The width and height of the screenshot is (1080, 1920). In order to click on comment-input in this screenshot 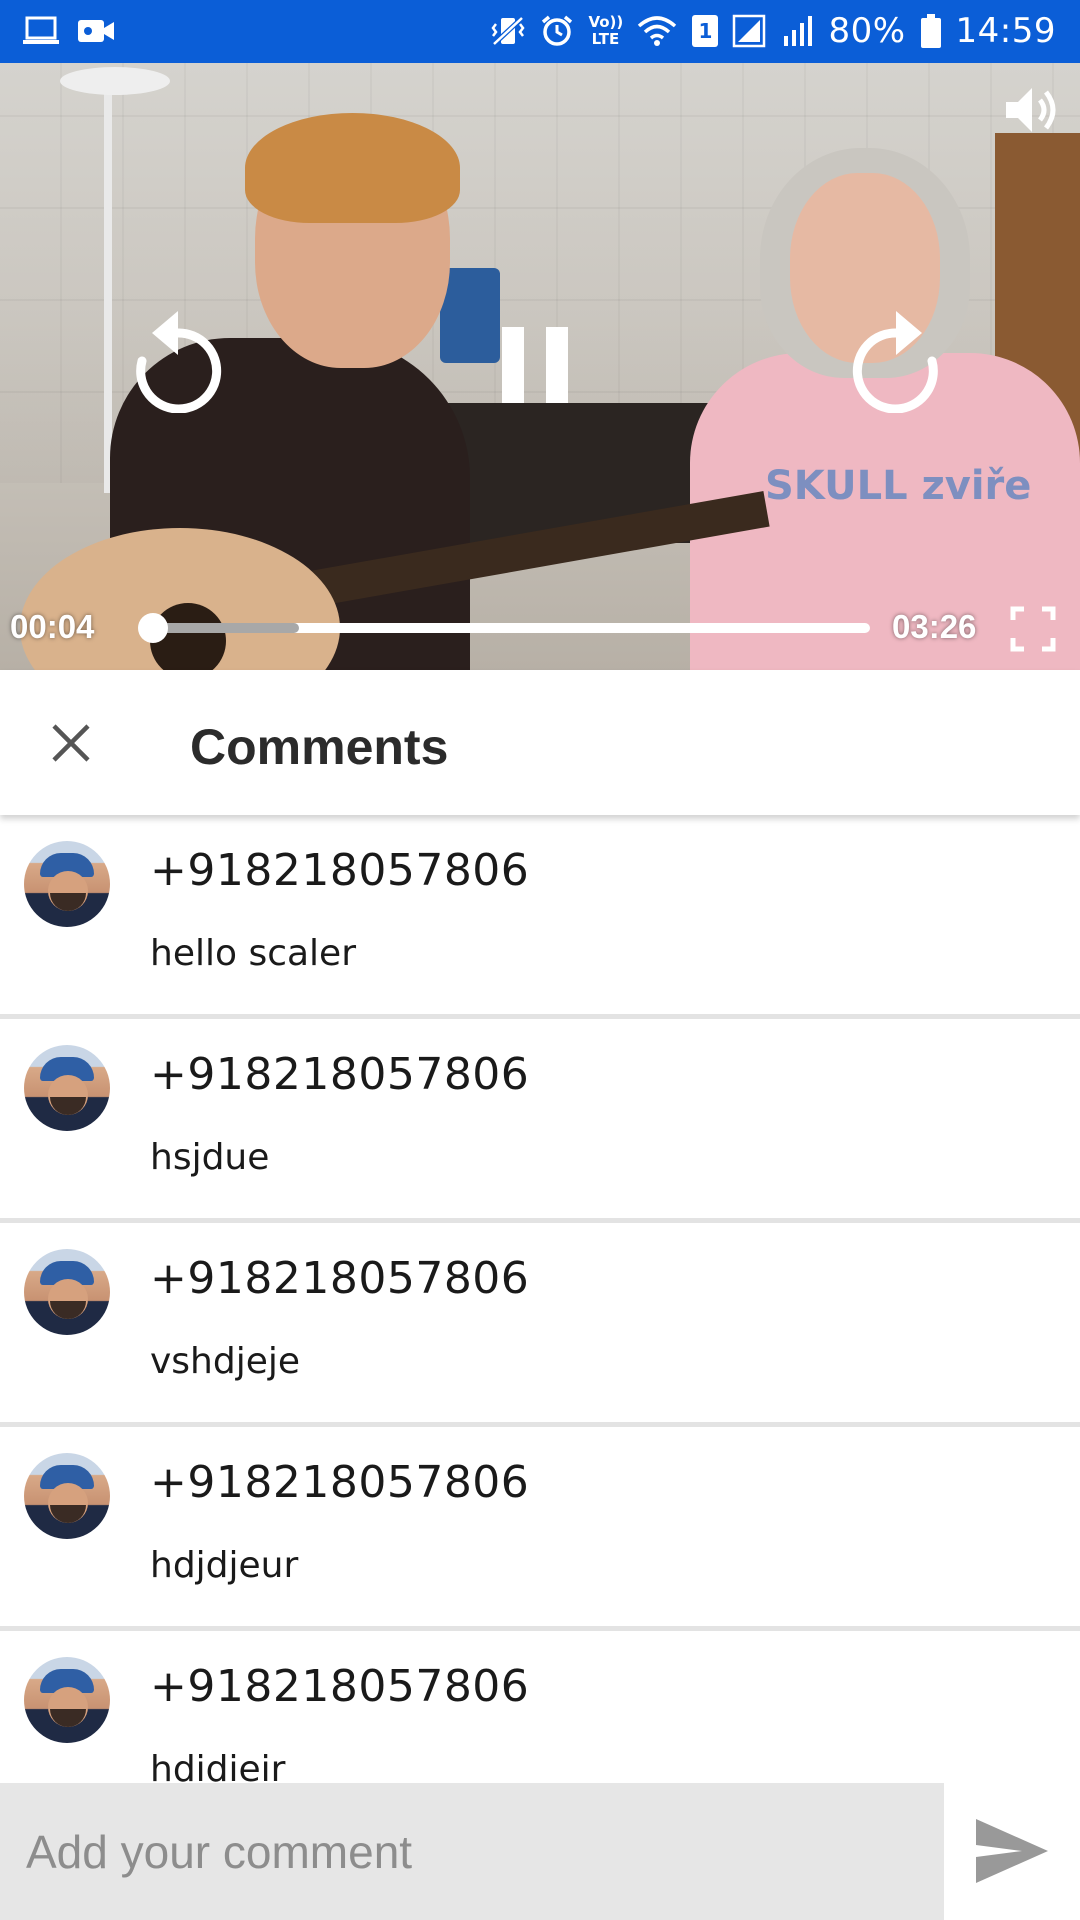, I will do `click(472, 1851)`.